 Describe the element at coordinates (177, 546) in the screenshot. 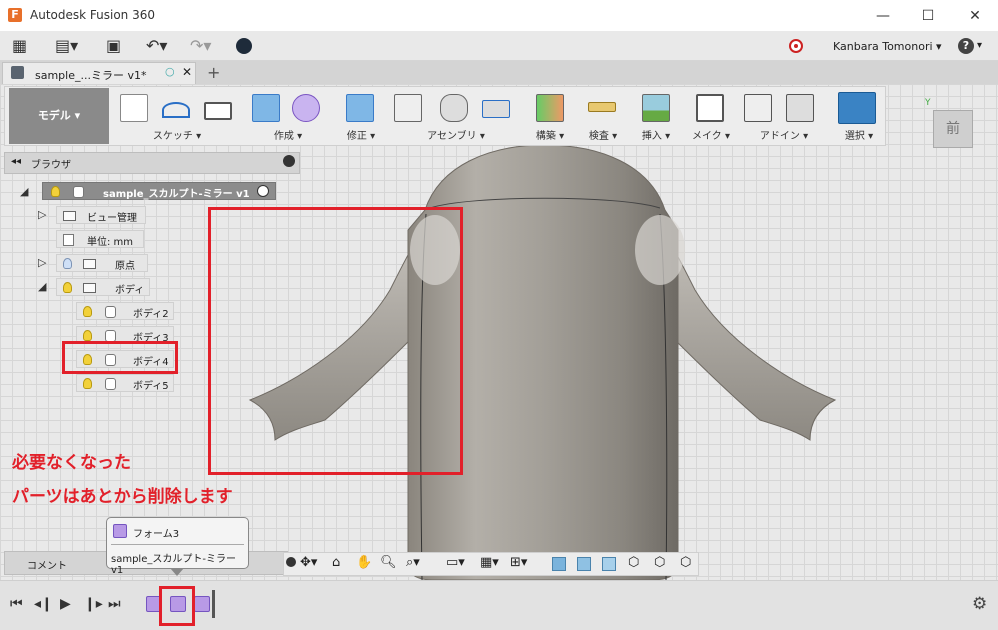

I see `timeline-tooltip: フォーム3 sample_スカルプト-ミラー v1` at that location.